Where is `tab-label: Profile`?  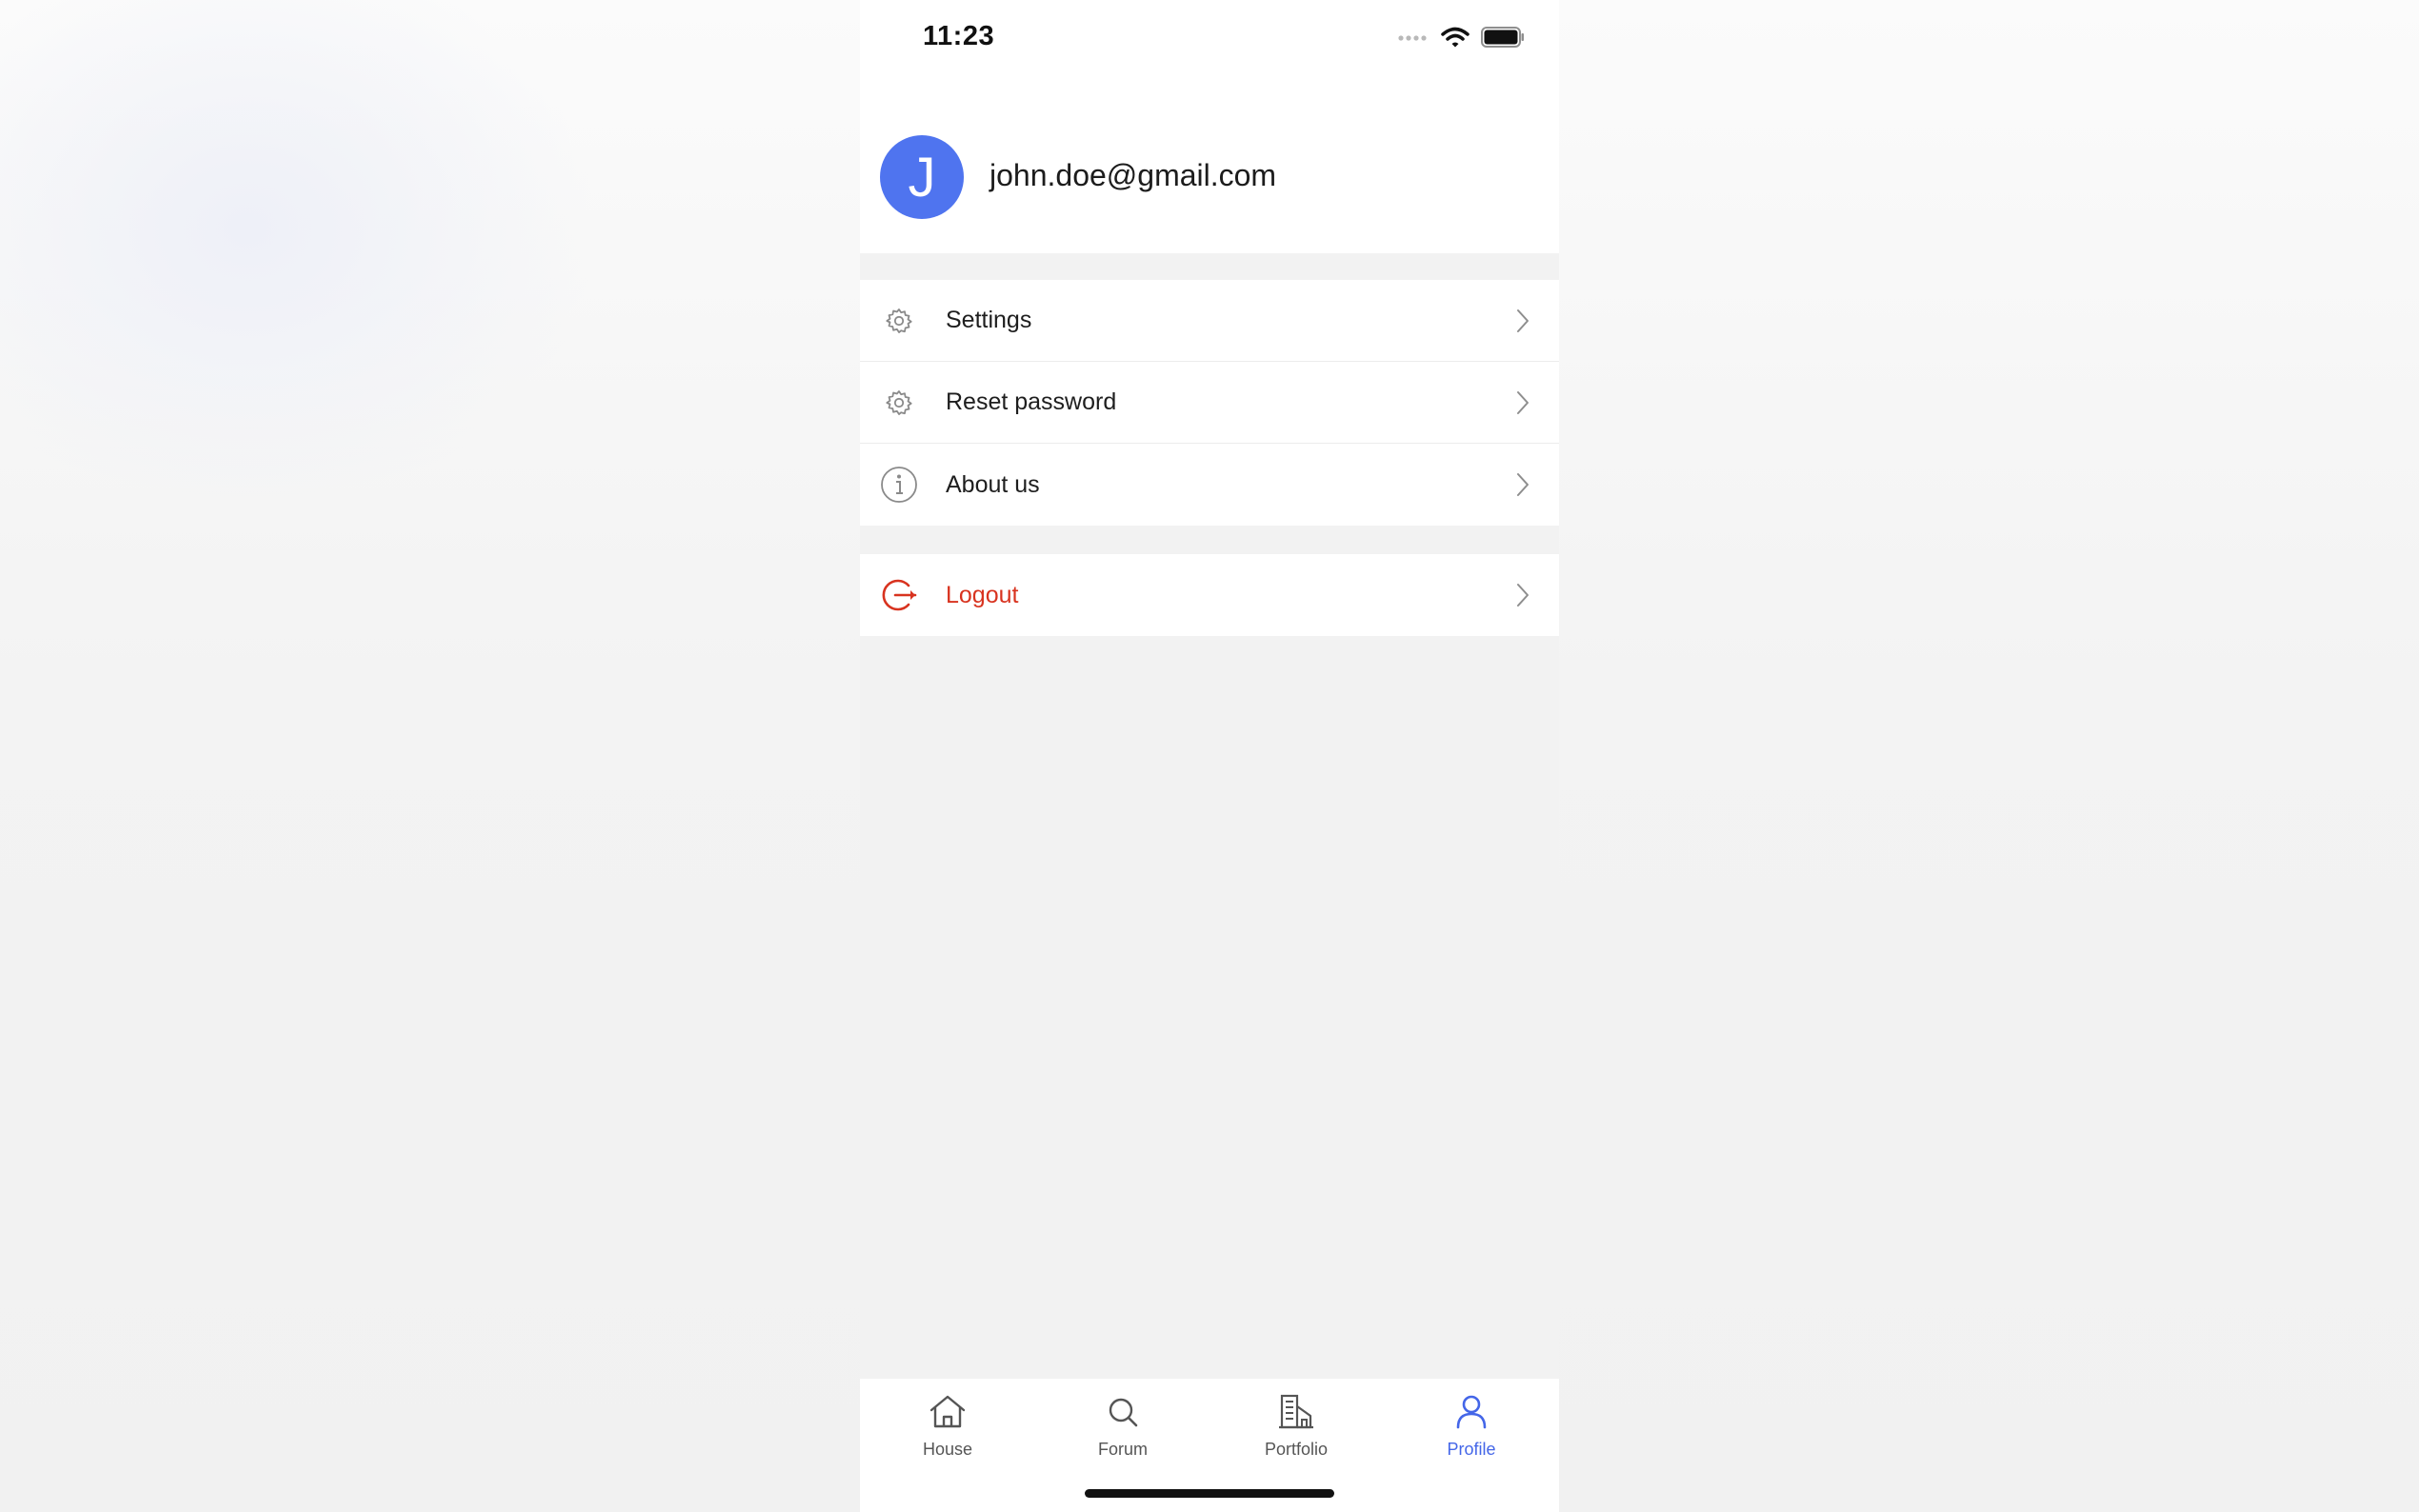 tab-label: Profile is located at coordinates (1471, 1449).